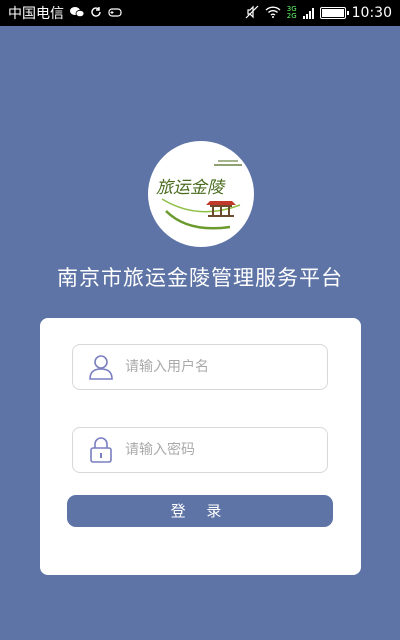  I want to click on wechat-icon, so click(77, 13).